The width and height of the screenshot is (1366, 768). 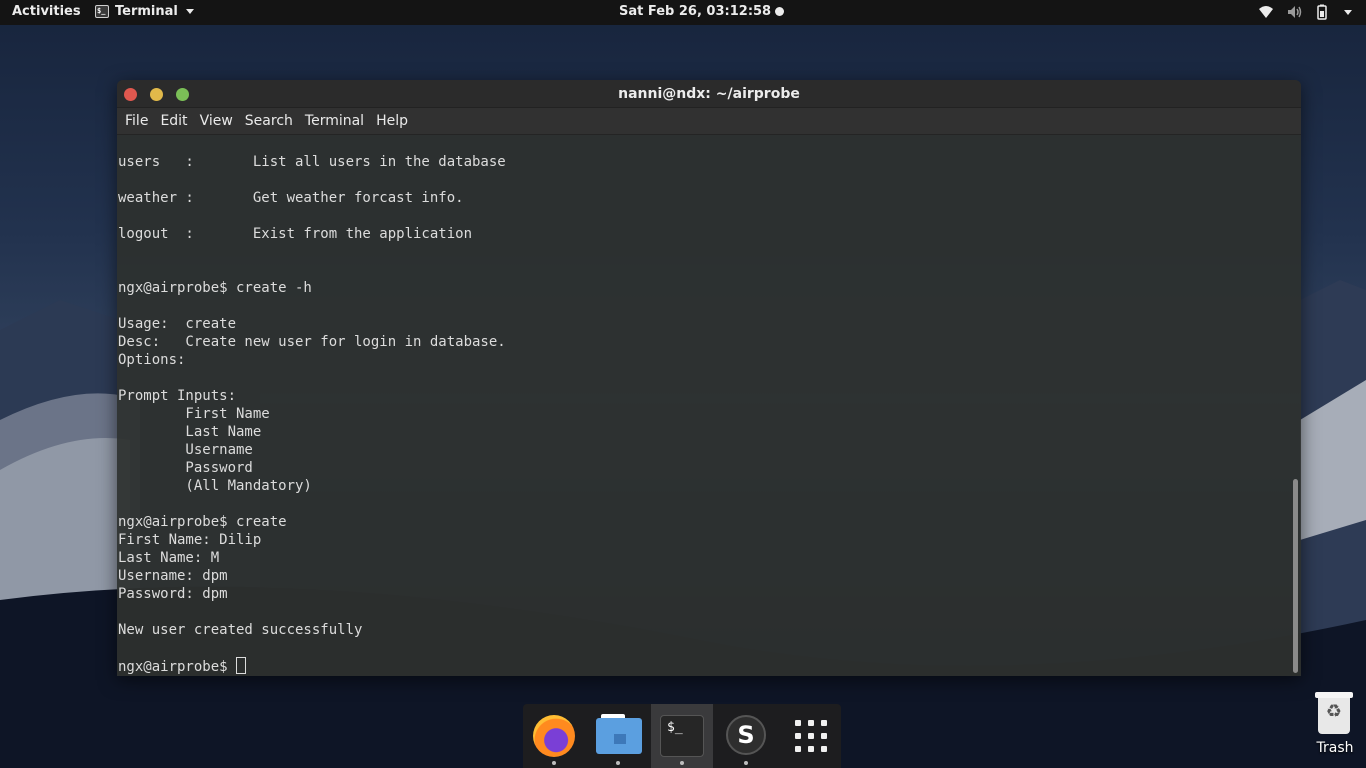 What do you see at coordinates (695, 11) in the screenshot?
I see `clock-text: Sat Feb 26, 03:12:58` at bounding box center [695, 11].